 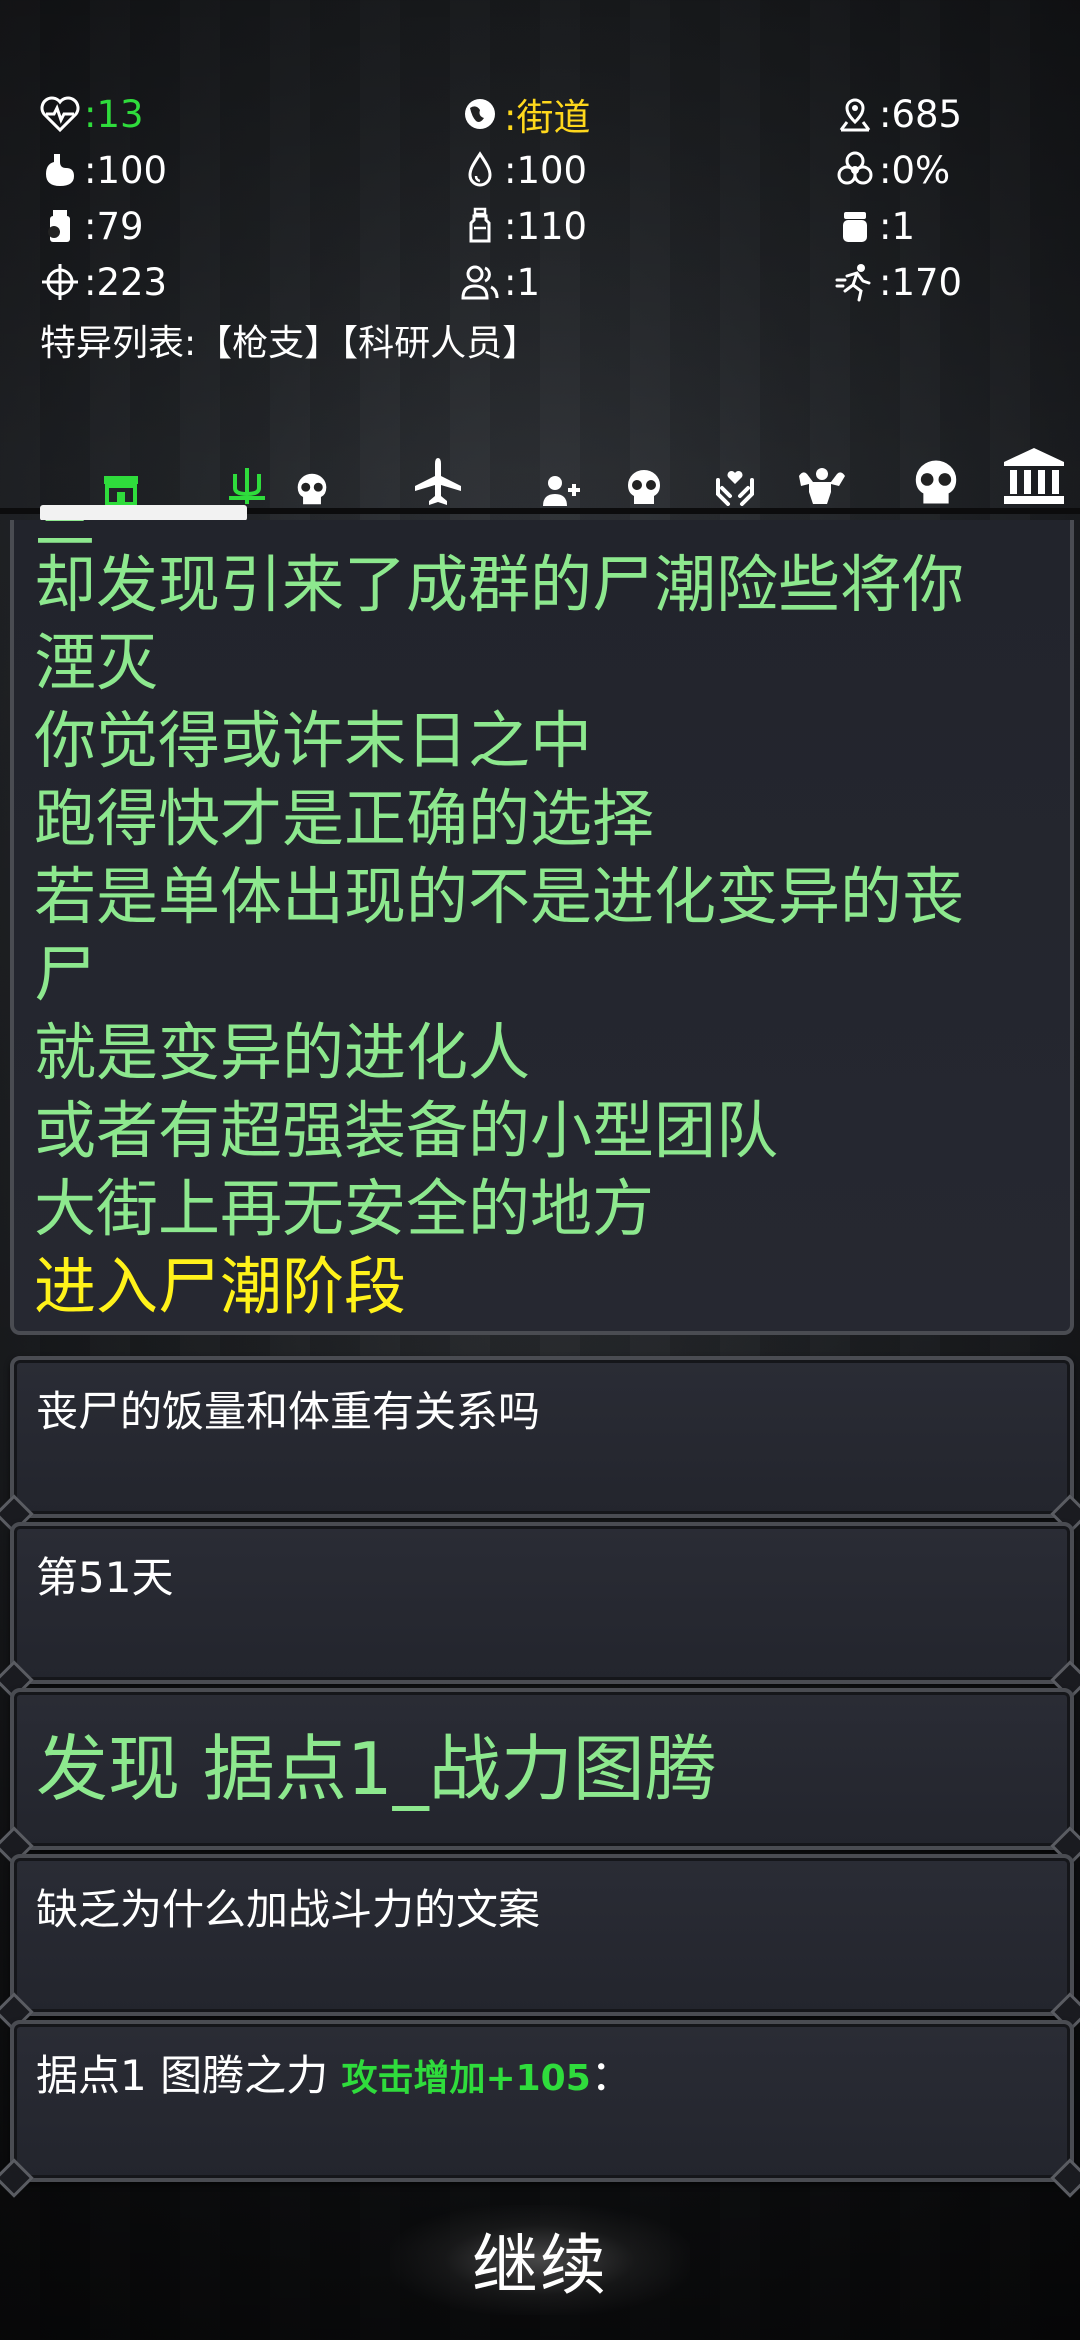 I want to click on message-panel: 第51天, so click(x=542, y=1603).